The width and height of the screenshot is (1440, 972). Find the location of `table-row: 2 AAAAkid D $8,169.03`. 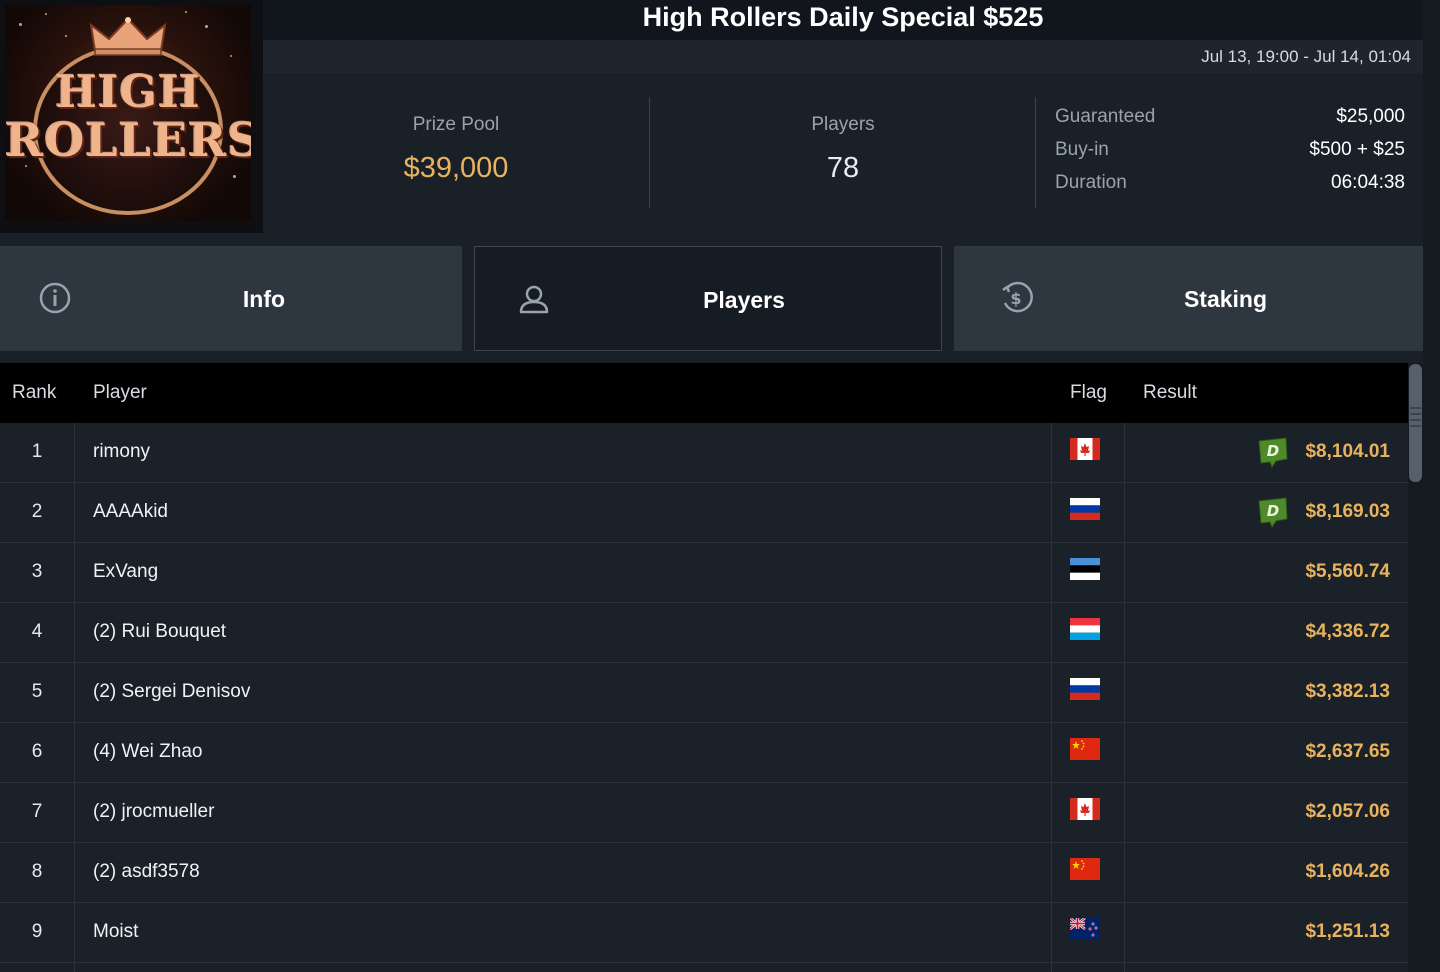

table-row: 2 AAAAkid D $8,169.03 is located at coordinates (704, 513).